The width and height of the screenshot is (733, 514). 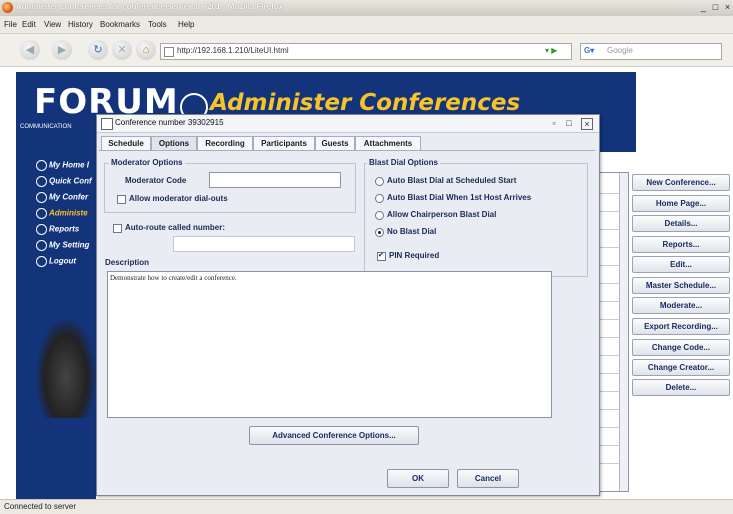 I want to click on minimize-icon: _, so click(x=703, y=7).